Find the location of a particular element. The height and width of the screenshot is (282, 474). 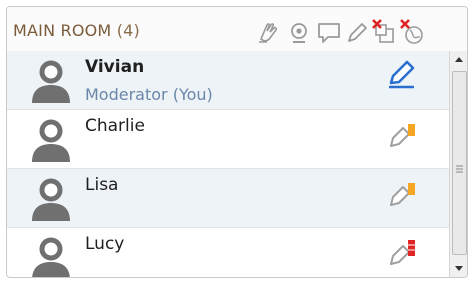

room-title: MAIN ROOM (4) is located at coordinates (76, 30).